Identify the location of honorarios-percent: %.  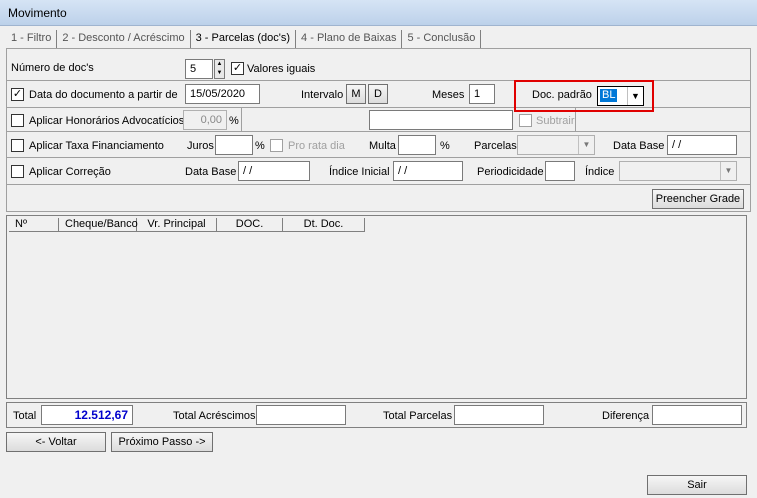
(234, 121).